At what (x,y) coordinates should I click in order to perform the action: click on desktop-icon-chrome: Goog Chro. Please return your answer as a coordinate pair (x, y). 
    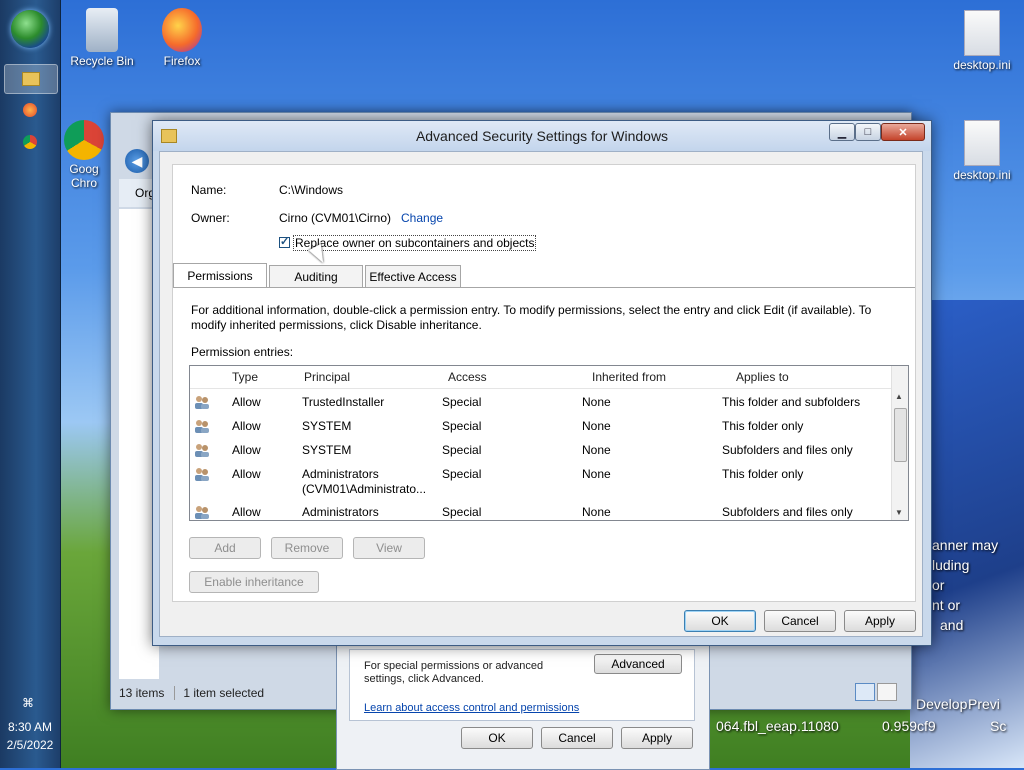
    Looking at the image, I should click on (84, 155).